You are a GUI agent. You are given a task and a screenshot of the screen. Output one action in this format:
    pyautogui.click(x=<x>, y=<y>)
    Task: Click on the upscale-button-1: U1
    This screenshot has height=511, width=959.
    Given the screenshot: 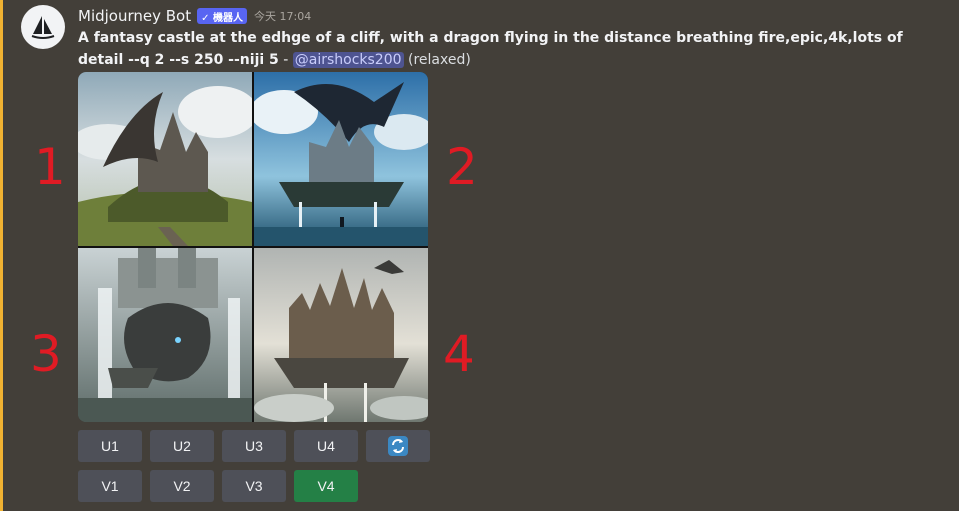 What is the action you would take?
    pyautogui.click(x=110, y=446)
    